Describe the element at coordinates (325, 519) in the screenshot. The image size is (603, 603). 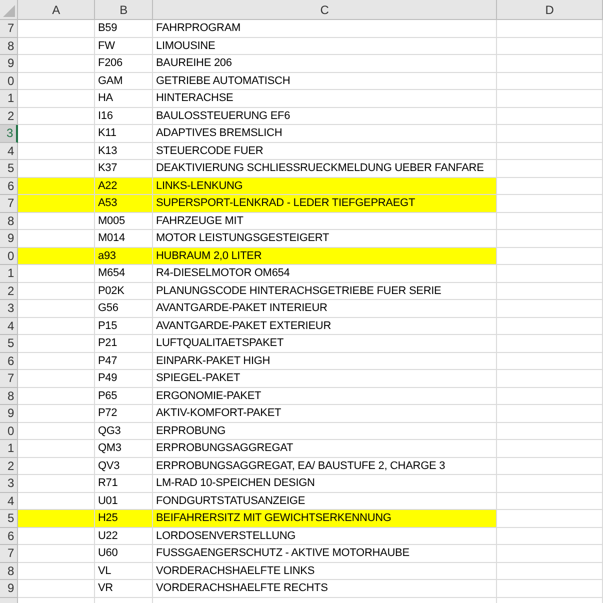
I see `table-cell: BEIFAHRERSITZ MIT GEWICHTSERKENNUNG` at that location.